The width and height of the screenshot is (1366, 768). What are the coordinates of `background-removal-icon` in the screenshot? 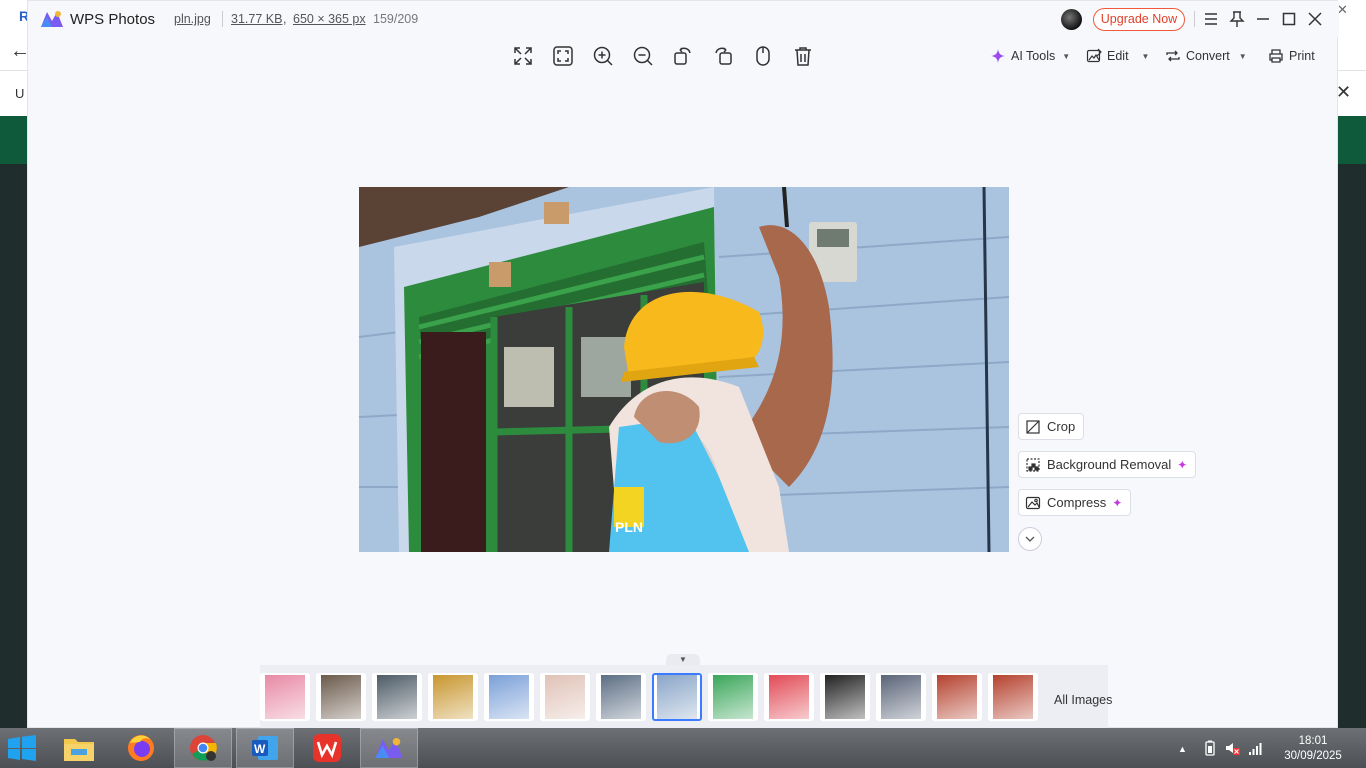 It's located at (1033, 464).